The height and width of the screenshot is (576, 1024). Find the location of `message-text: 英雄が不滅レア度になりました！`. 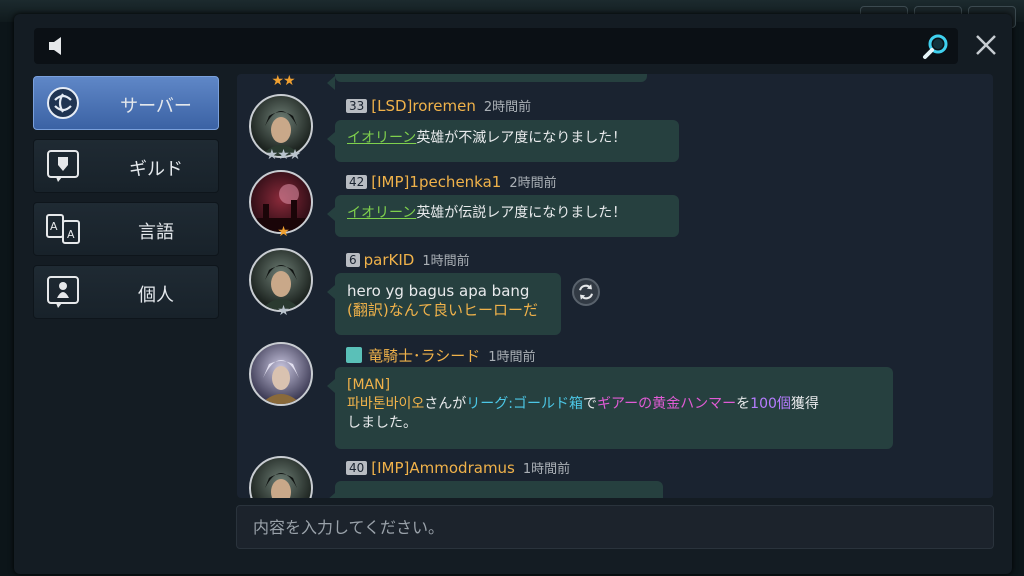

message-text: 英雄が不滅レア度になりました！ is located at coordinates (521, 138).